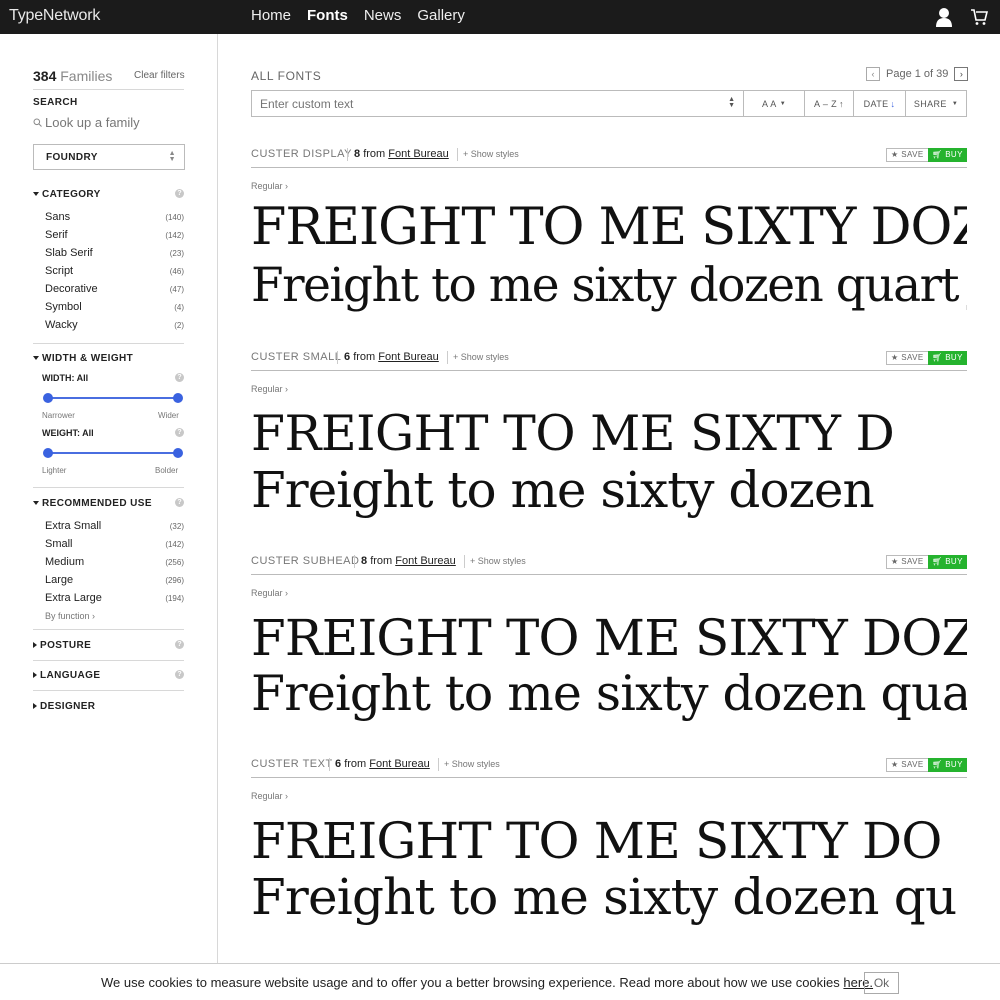 The width and height of the screenshot is (1000, 1000). What do you see at coordinates (73, 76) in the screenshot?
I see `families-count: 384 Families` at bounding box center [73, 76].